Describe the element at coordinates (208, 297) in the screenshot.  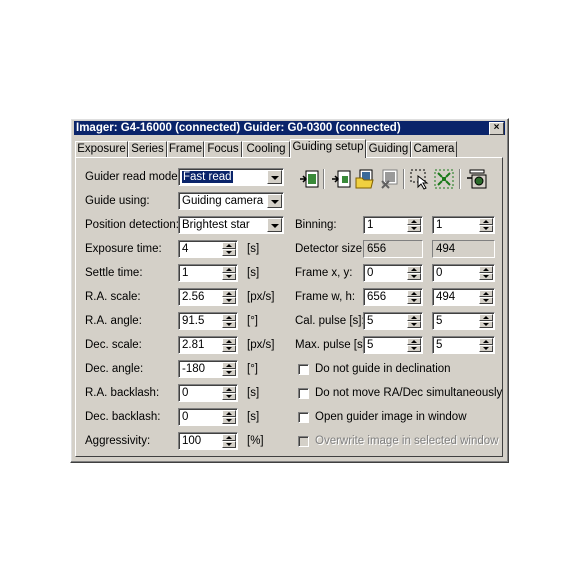
I see `ra-scale-input: 2.56` at that location.